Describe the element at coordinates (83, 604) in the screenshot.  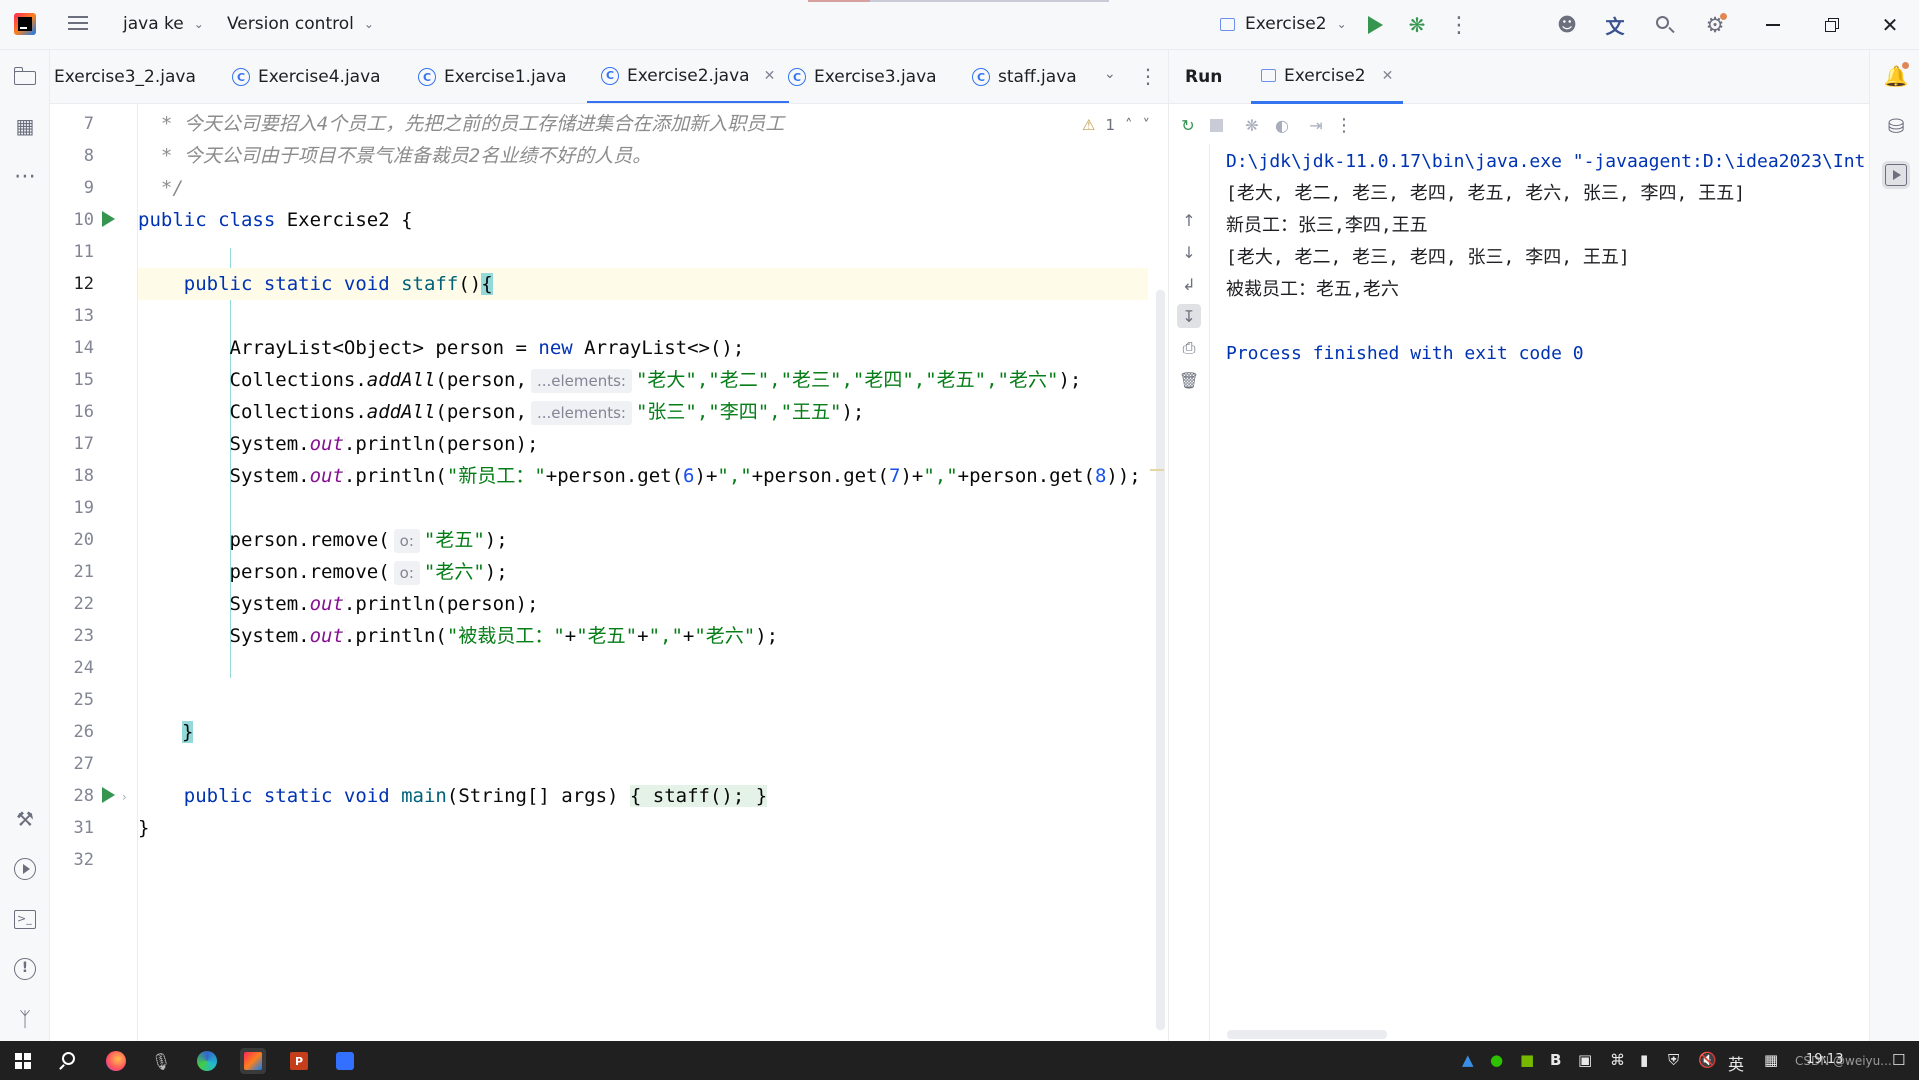
I see `line-number: 22` at that location.